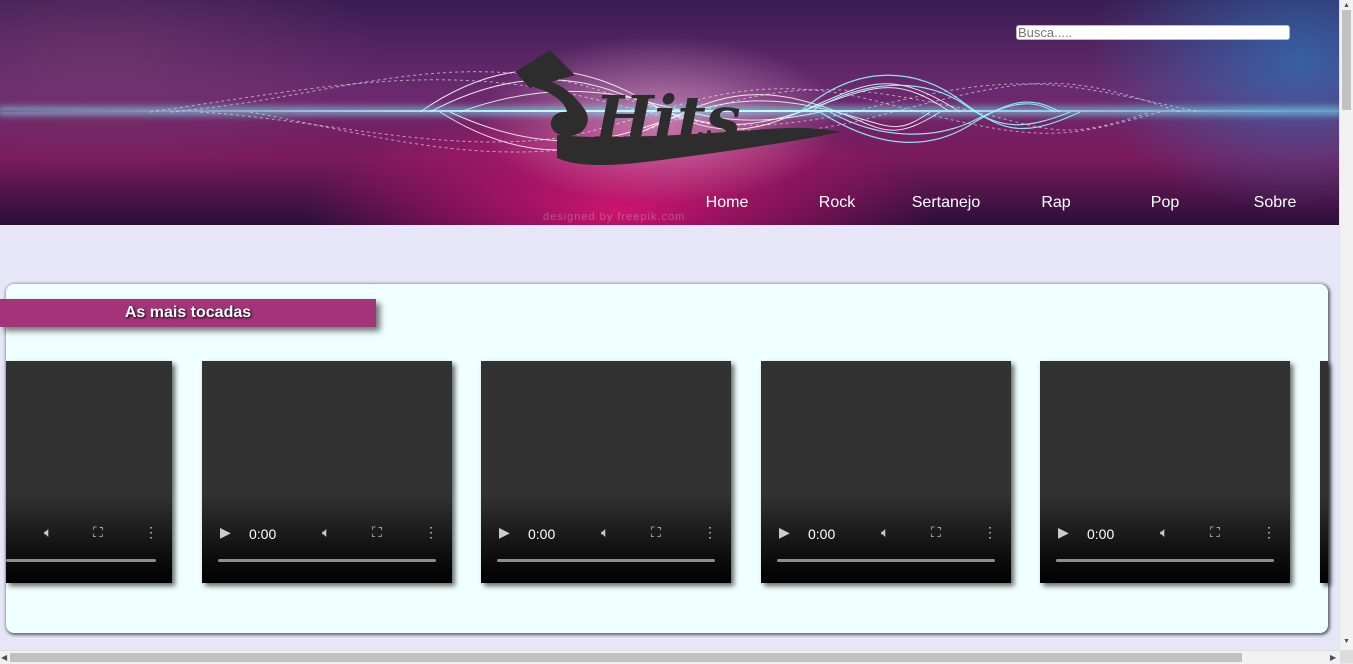  I want to click on video-controls: 🔈︎ ⛶ ⋮, so click(89, 535).